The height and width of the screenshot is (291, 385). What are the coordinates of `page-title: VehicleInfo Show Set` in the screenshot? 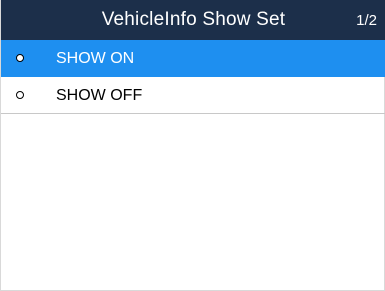 It's located at (193, 19).